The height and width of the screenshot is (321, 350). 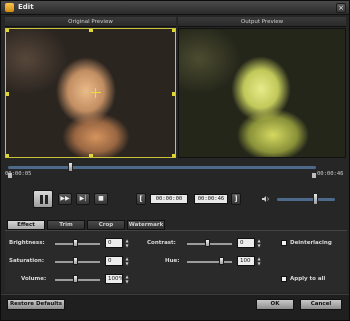 I want to click on stop-button: ■, so click(x=101, y=199).